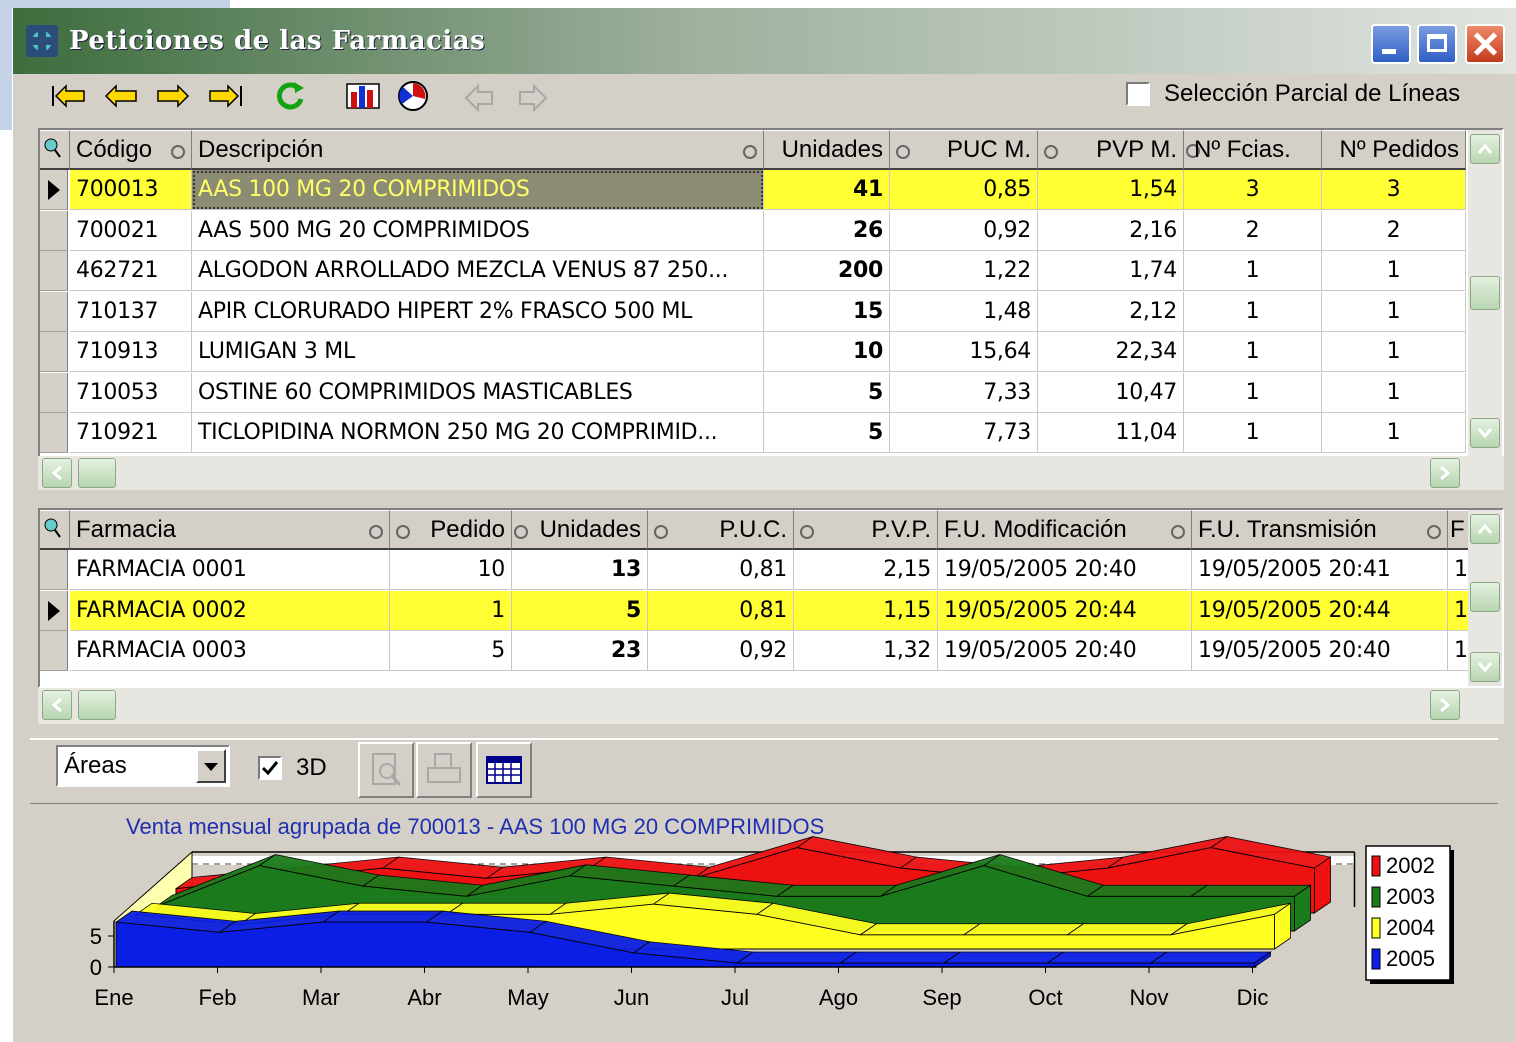 This screenshot has width=1516, height=1042. Describe the element at coordinates (230, 570) in the screenshot. I see `cell-pharmacy: FARMACIA 0001` at that location.